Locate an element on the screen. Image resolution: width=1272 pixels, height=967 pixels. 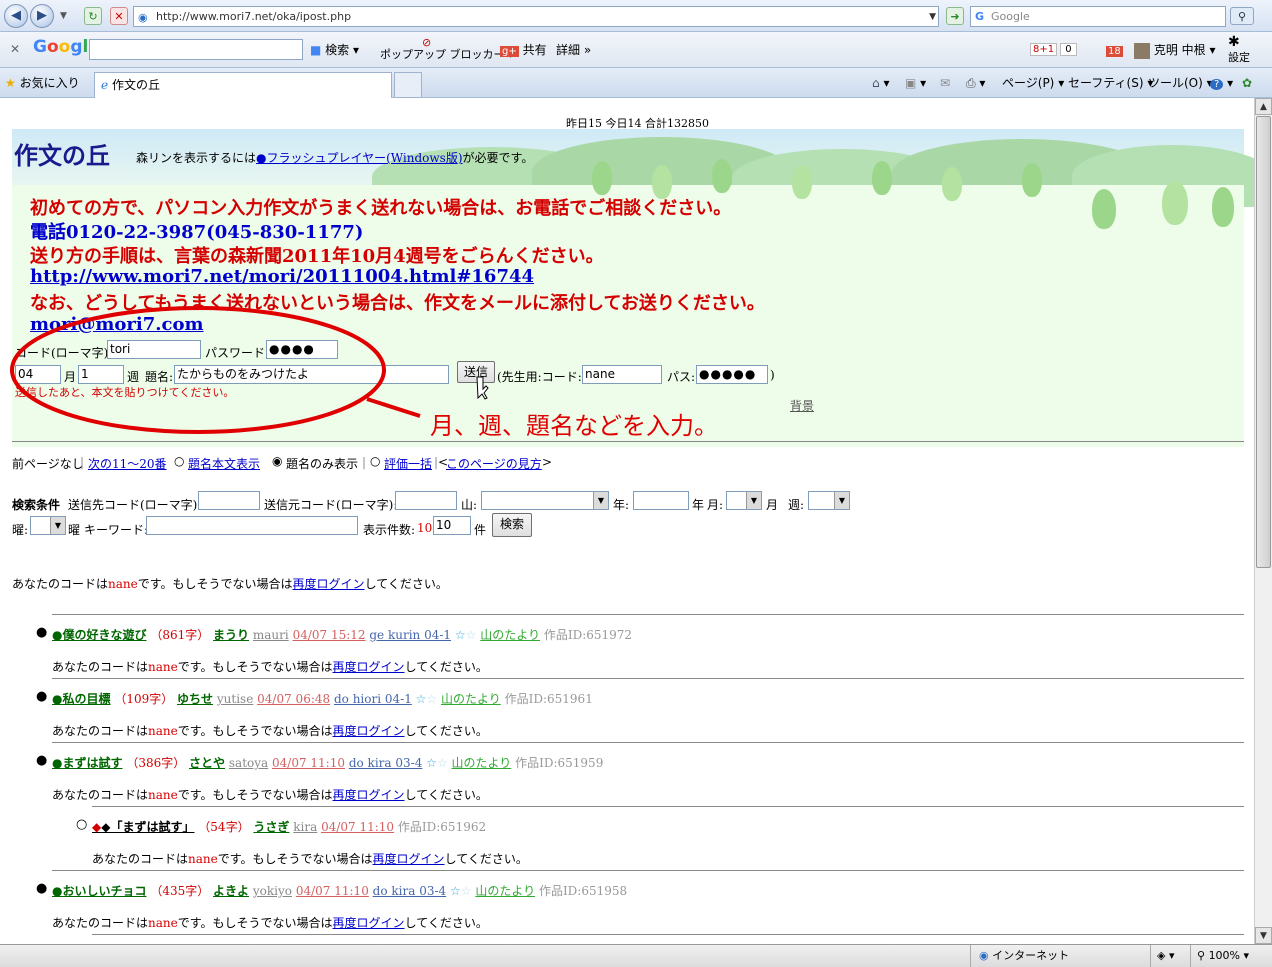
go-arrow-icon: ➜ is located at coordinates (955, 16).